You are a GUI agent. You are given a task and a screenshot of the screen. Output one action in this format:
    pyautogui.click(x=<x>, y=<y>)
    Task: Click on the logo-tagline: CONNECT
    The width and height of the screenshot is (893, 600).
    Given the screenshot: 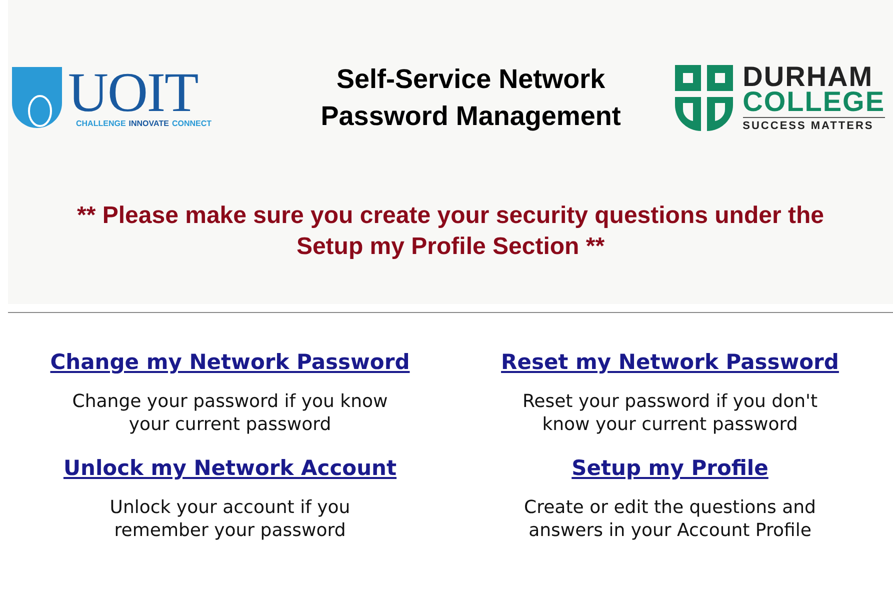 What is the action you would take?
    pyautogui.click(x=192, y=123)
    